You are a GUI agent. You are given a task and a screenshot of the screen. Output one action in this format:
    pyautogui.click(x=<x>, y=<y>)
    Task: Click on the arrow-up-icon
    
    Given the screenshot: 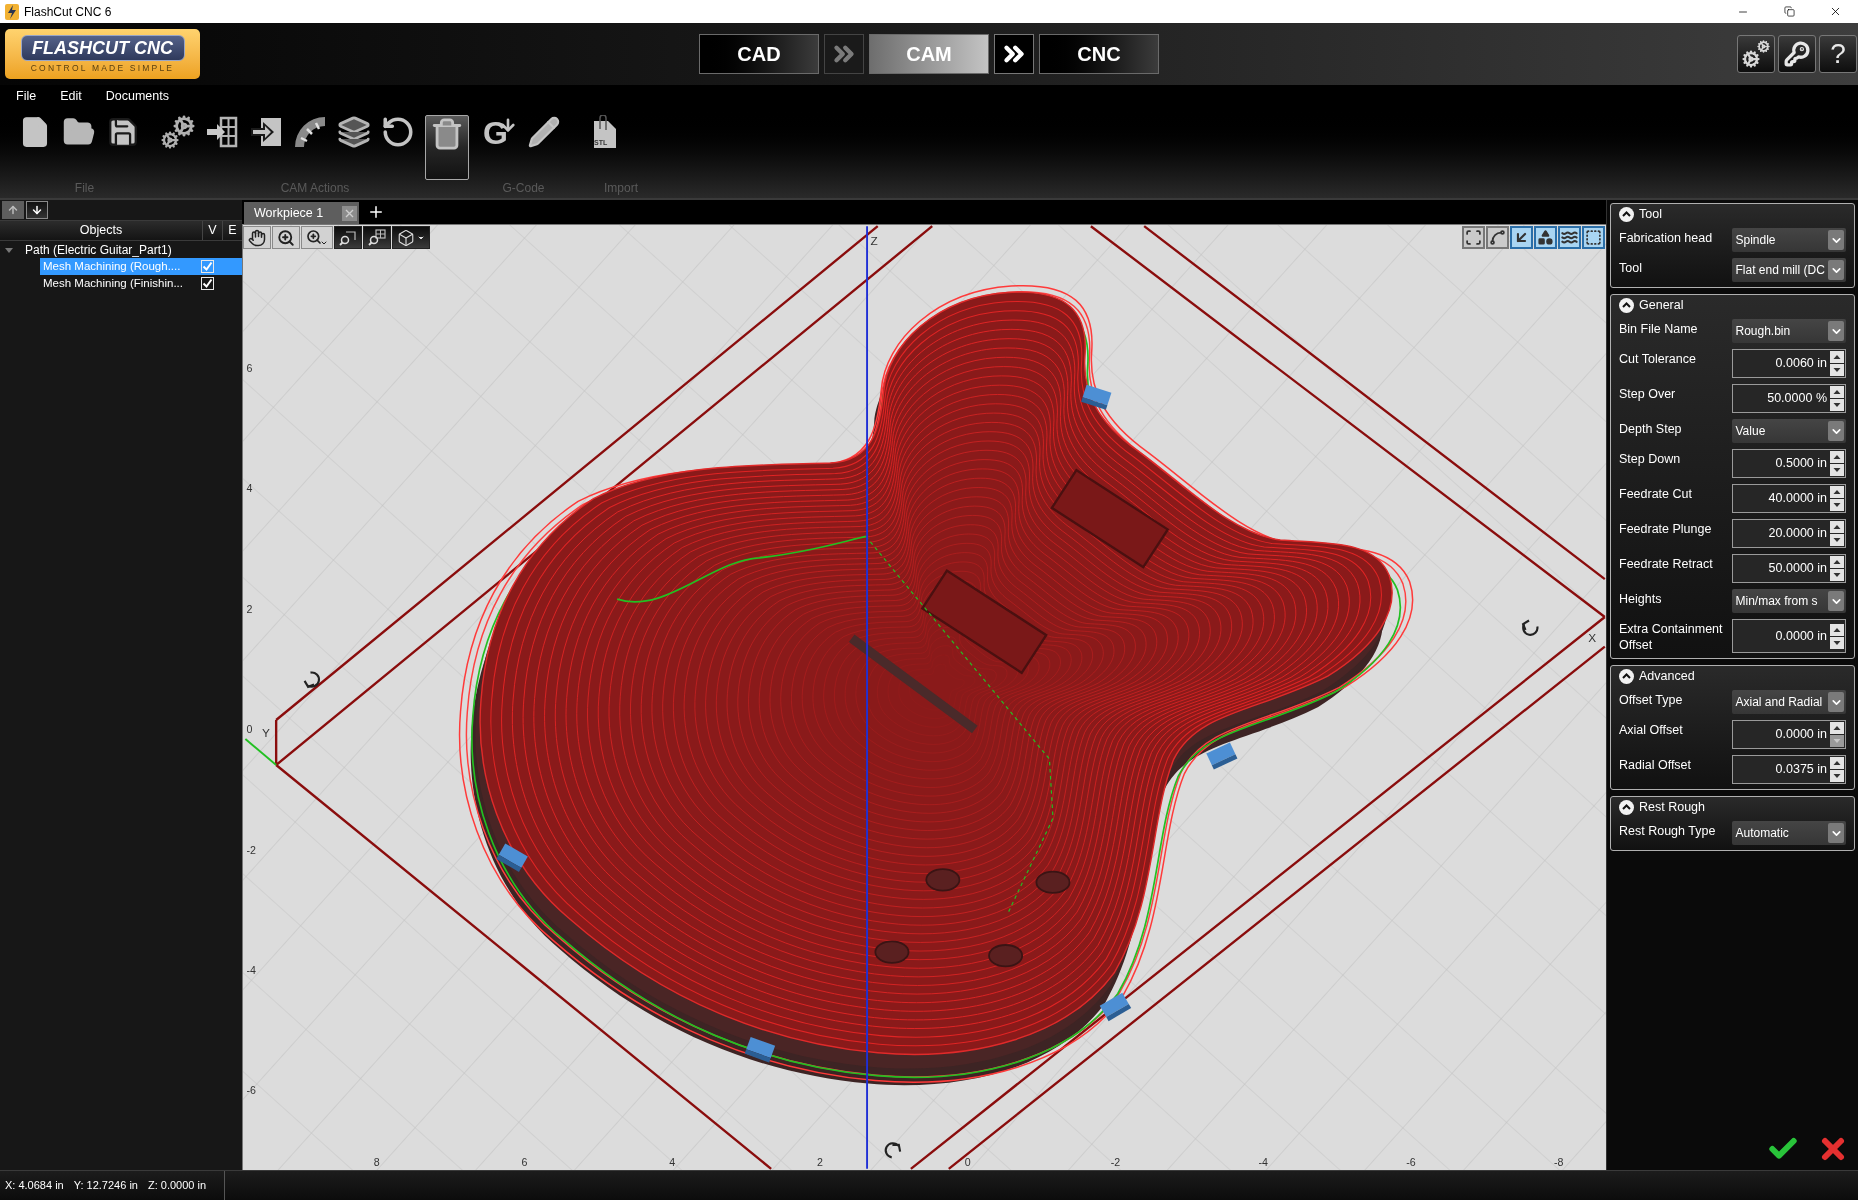 What is the action you would take?
    pyautogui.click(x=13, y=210)
    